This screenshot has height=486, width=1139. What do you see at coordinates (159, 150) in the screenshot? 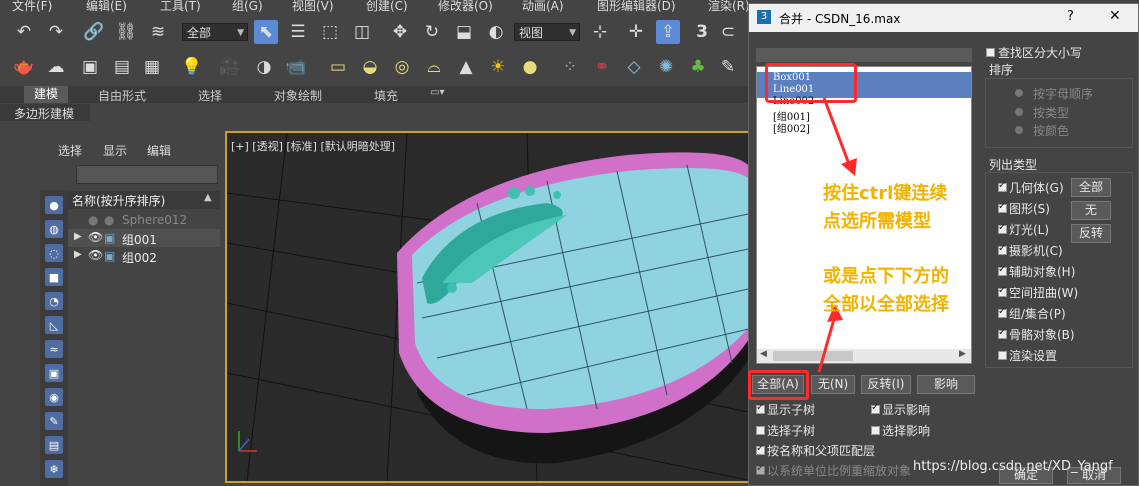
I see `explorer-menu-edit: 编辑` at bounding box center [159, 150].